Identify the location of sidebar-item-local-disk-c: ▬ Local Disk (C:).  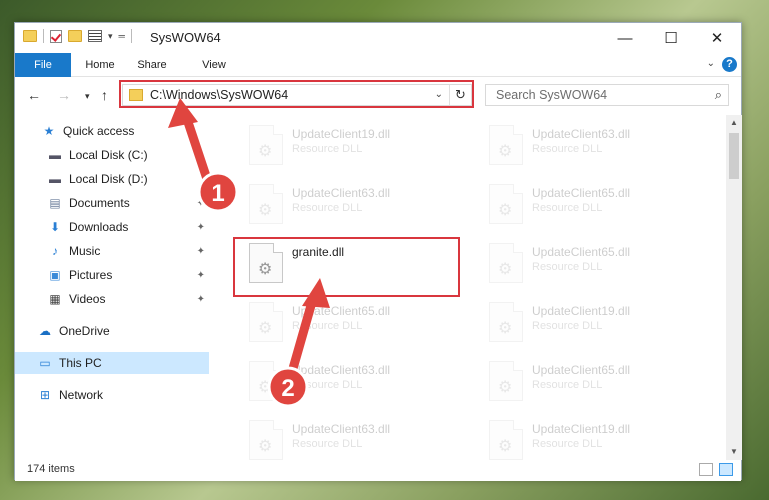
(112, 155).